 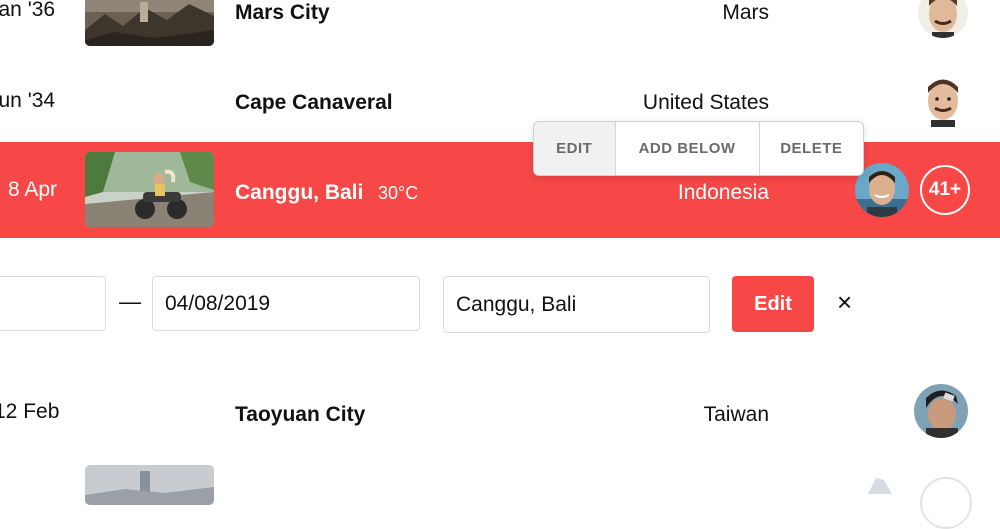 I want to click on close-icon: ×, so click(x=844, y=302).